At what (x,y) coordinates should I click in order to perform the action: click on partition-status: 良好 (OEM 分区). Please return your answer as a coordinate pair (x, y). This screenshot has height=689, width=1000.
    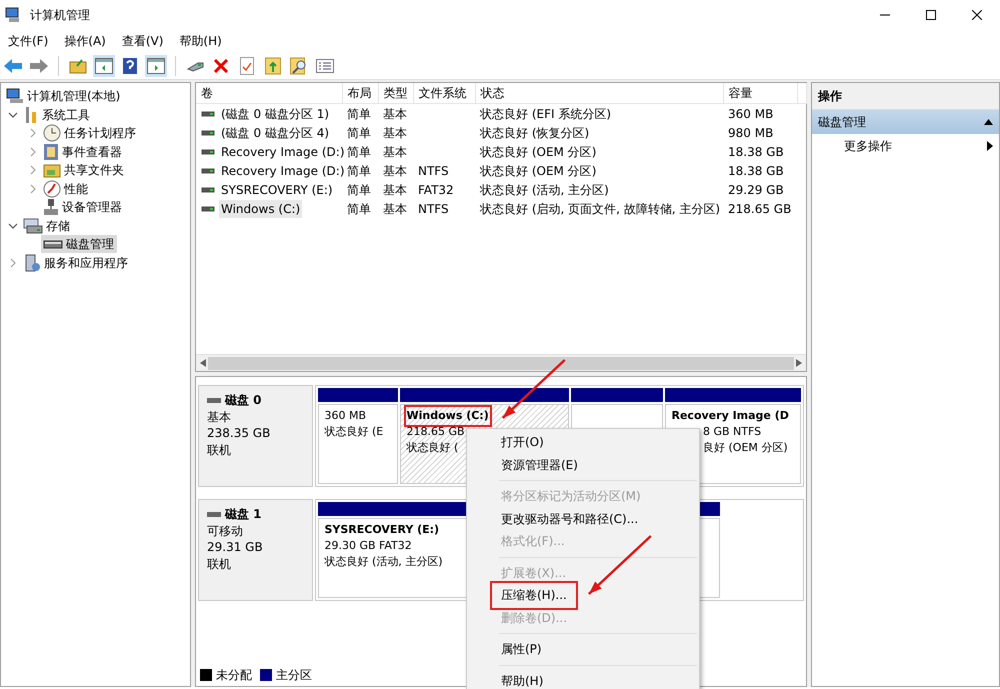
    Looking at the image, I should click on (745, 447).